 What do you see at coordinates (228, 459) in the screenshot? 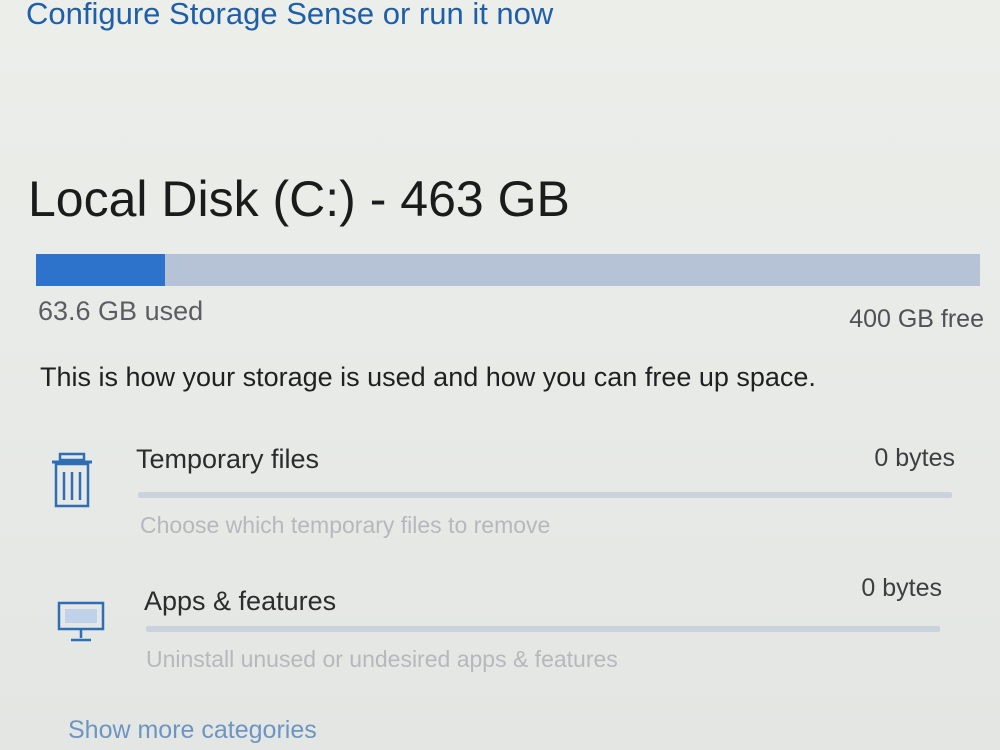
I see `category-title: Temporary files` at bounding box center [228, 459].